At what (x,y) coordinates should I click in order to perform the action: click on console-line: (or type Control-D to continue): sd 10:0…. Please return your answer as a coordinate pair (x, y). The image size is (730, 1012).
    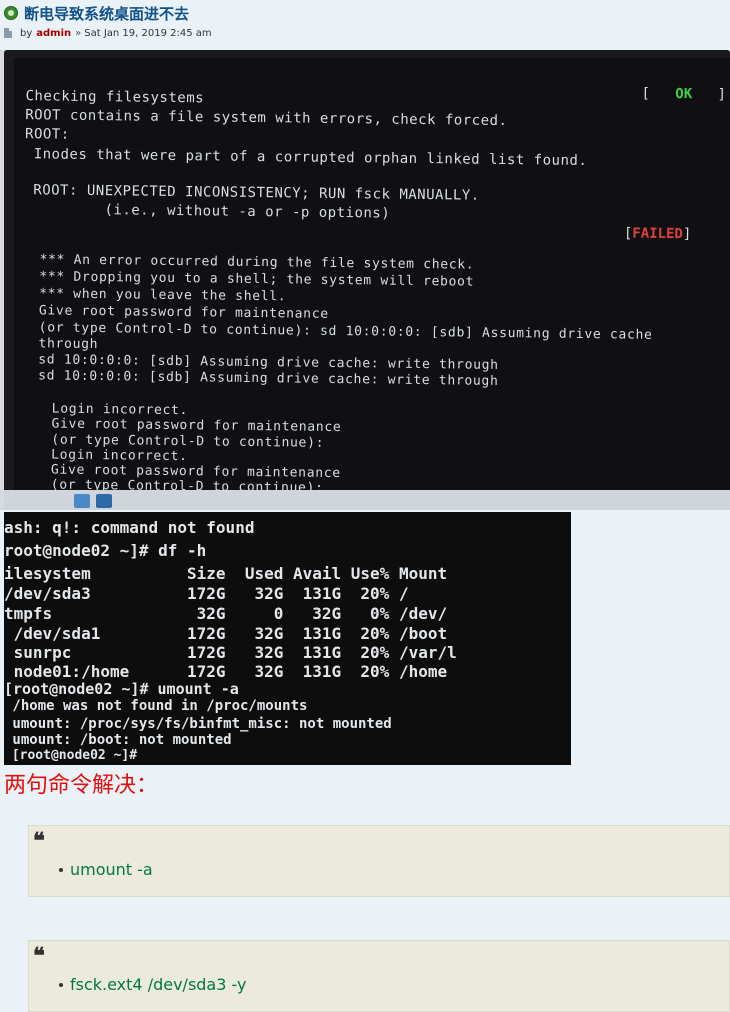
    Looking at the image, I should click on (345, 331).